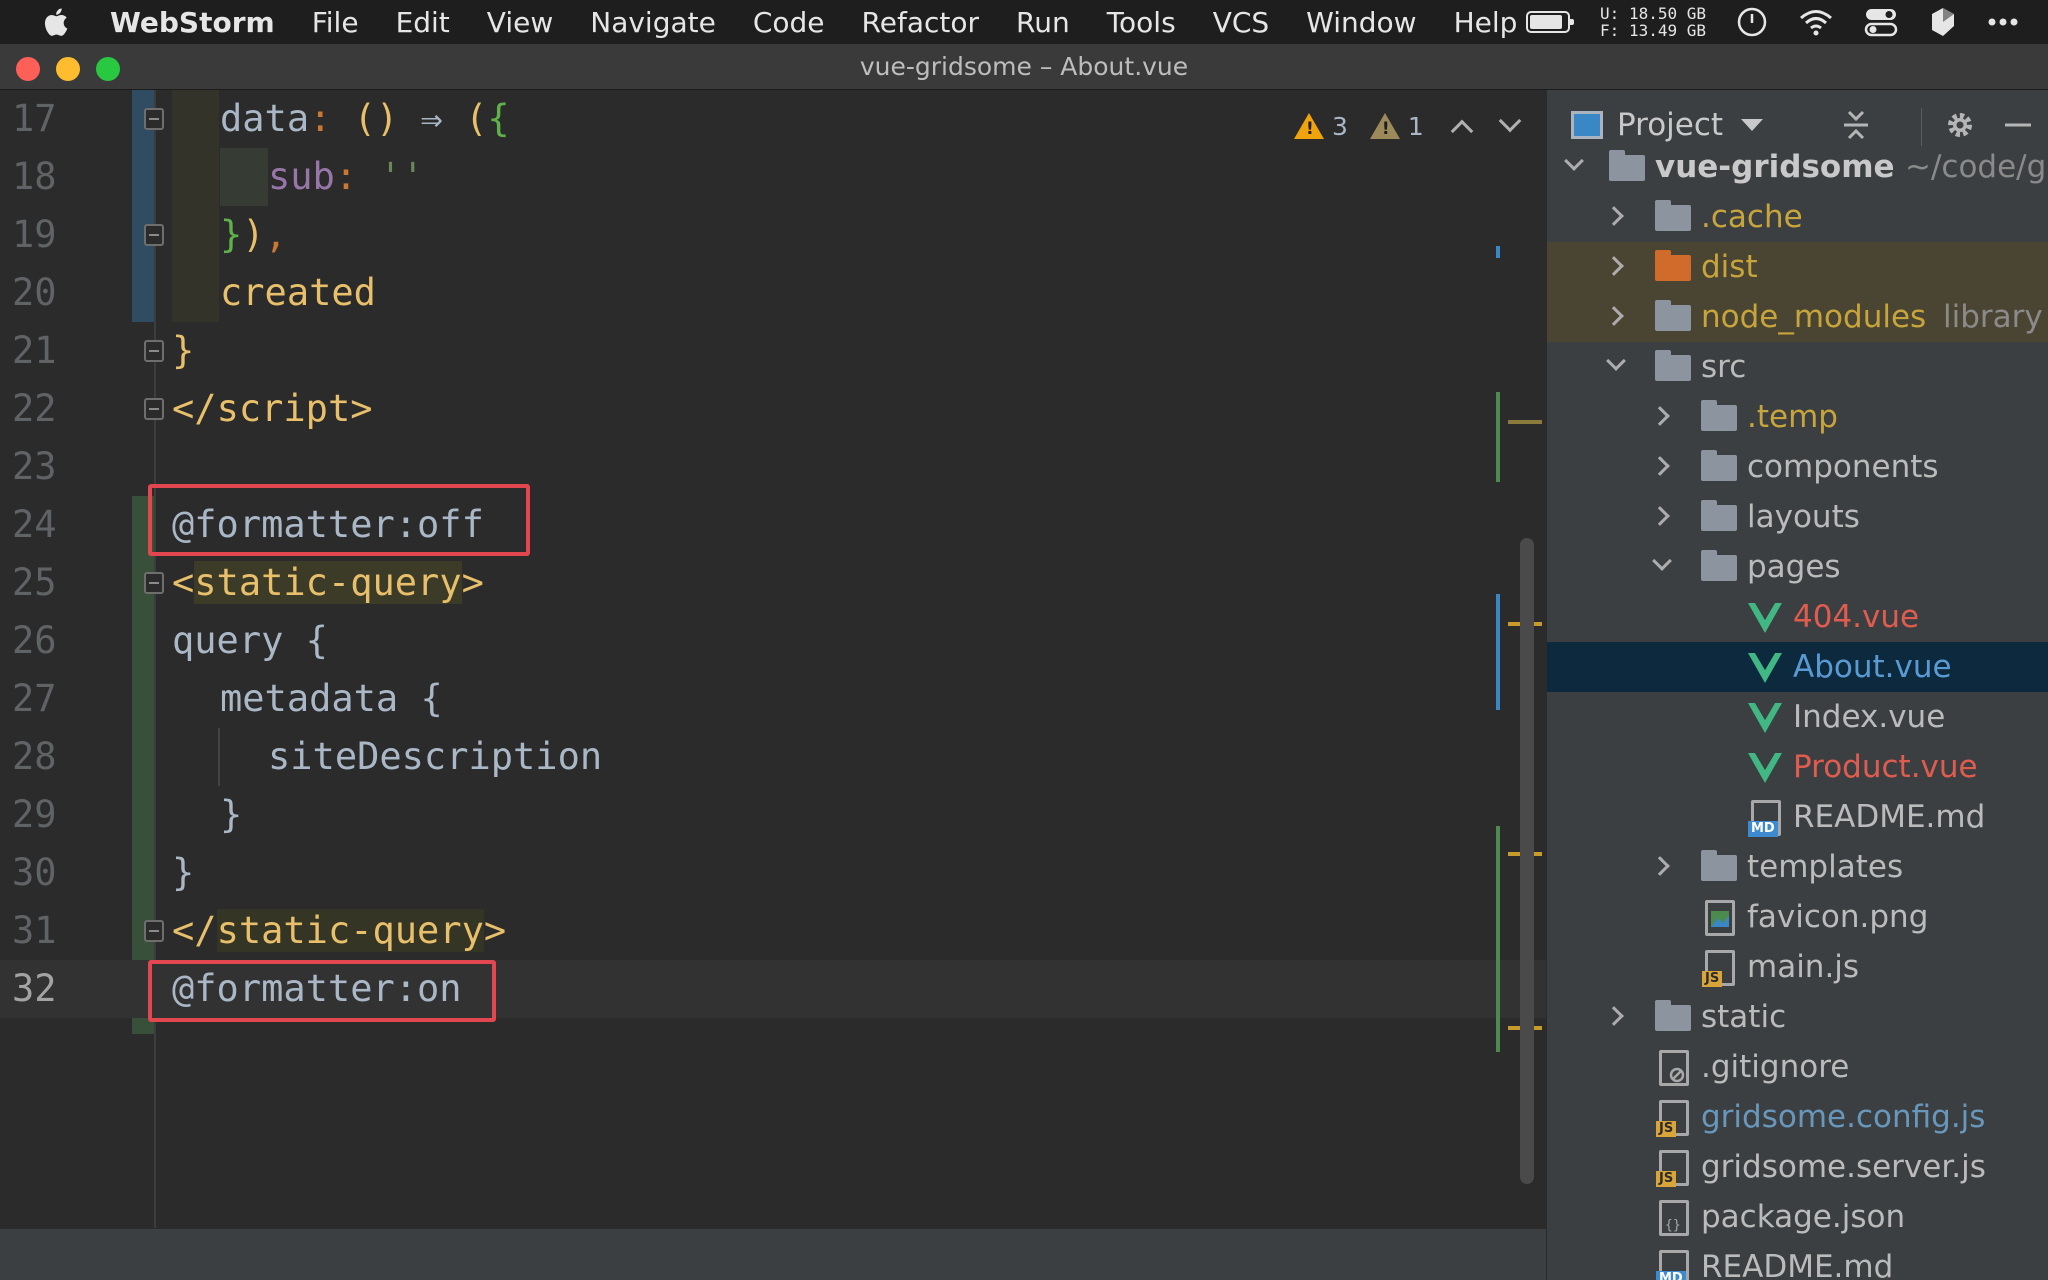 The height and width of the screenshot is (1280, 2048). I want to click on code-line: 25 <static-query>, so click(773, 583).